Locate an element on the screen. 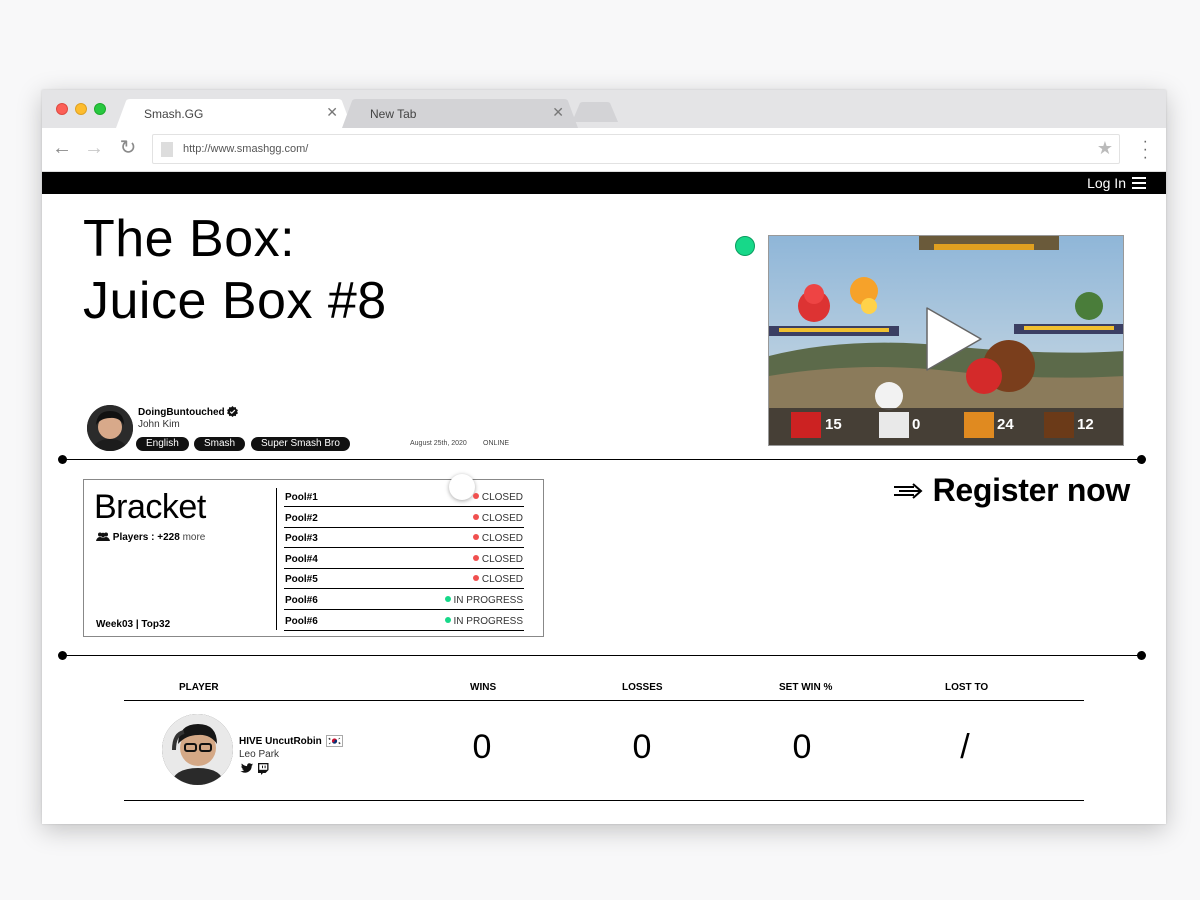 The width and height of the screenshot is (1200, 900). organizer-avatar is located at coordinates (110, 428).